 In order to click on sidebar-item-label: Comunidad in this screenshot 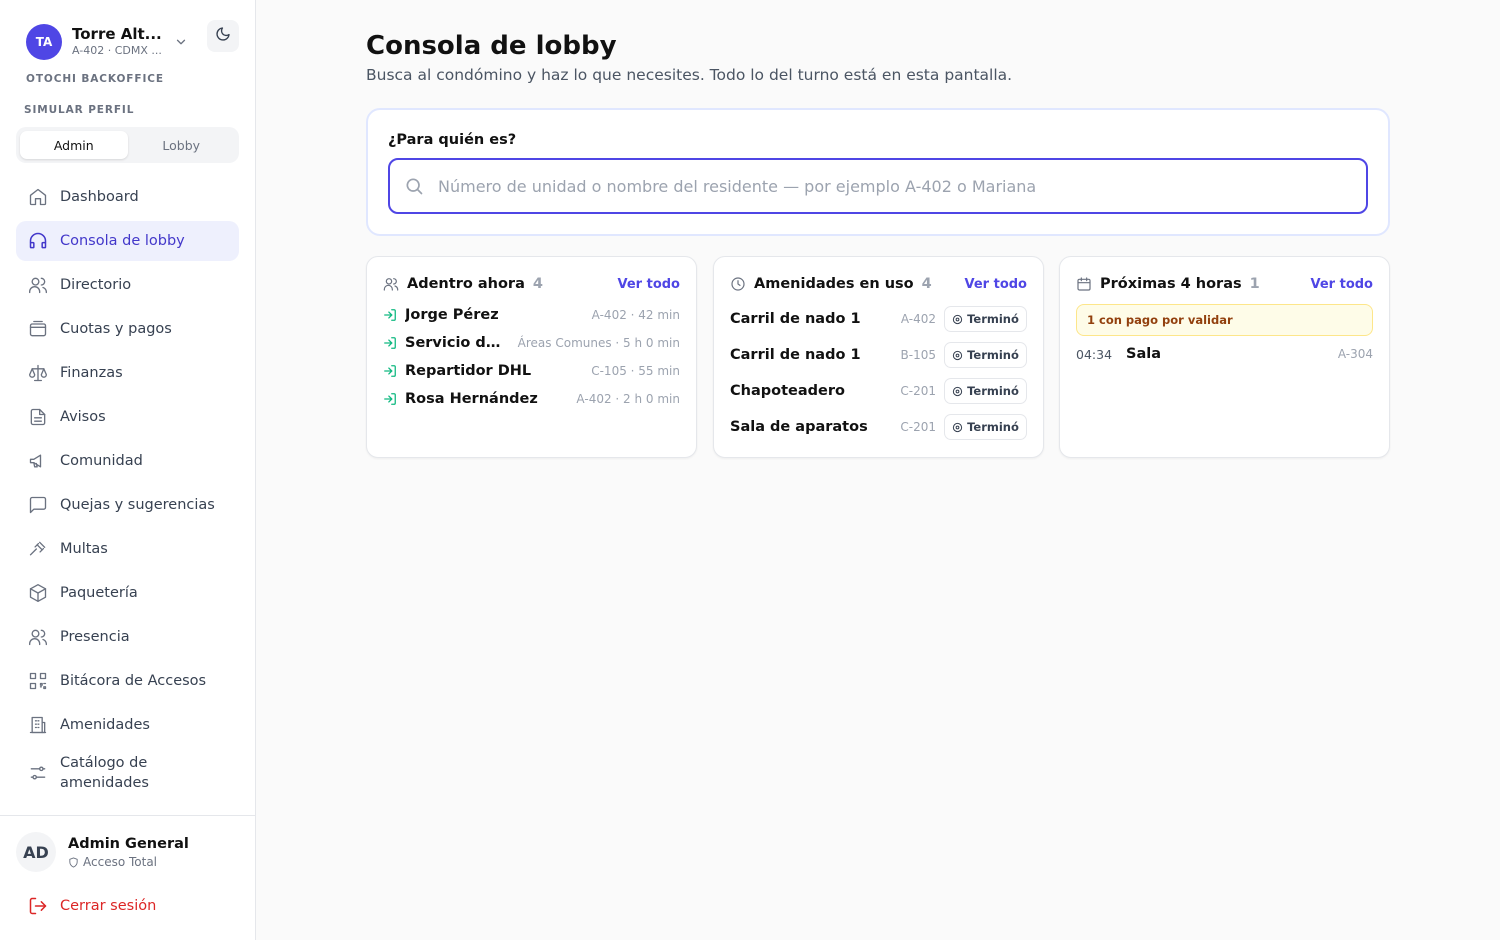, I will do `click(101, 461)`.